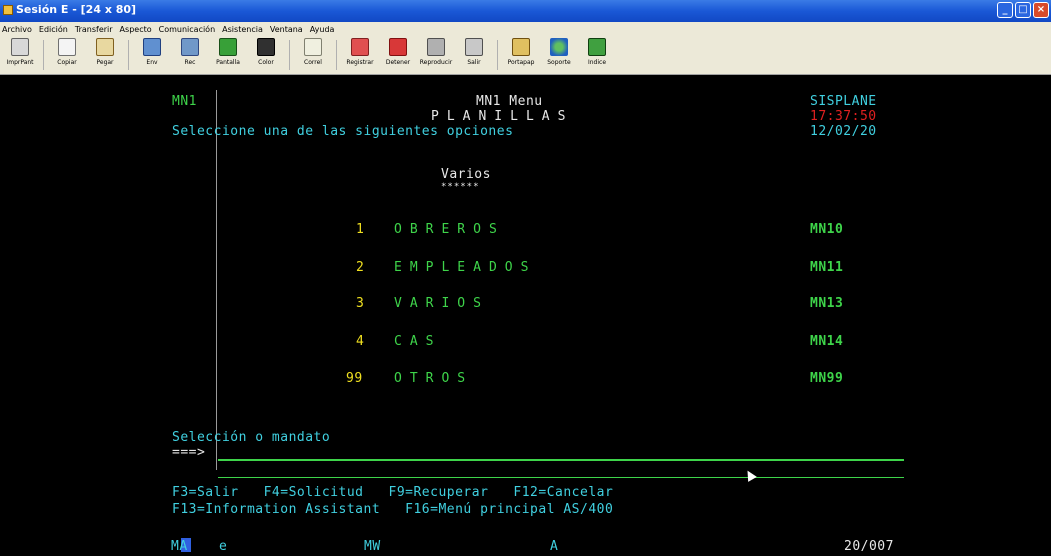 The image size is (1051, 556). Describe the element at coordinates (474, 62) in the screenshot. I see `toolbar-label: Salir` at that location.